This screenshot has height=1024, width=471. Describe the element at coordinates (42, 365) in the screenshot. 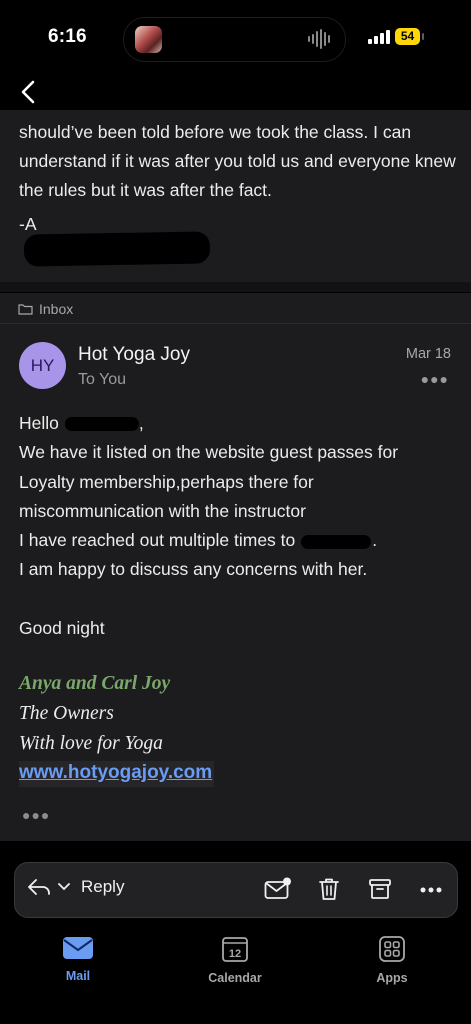

I see `sender-avatar: HY` at that location.